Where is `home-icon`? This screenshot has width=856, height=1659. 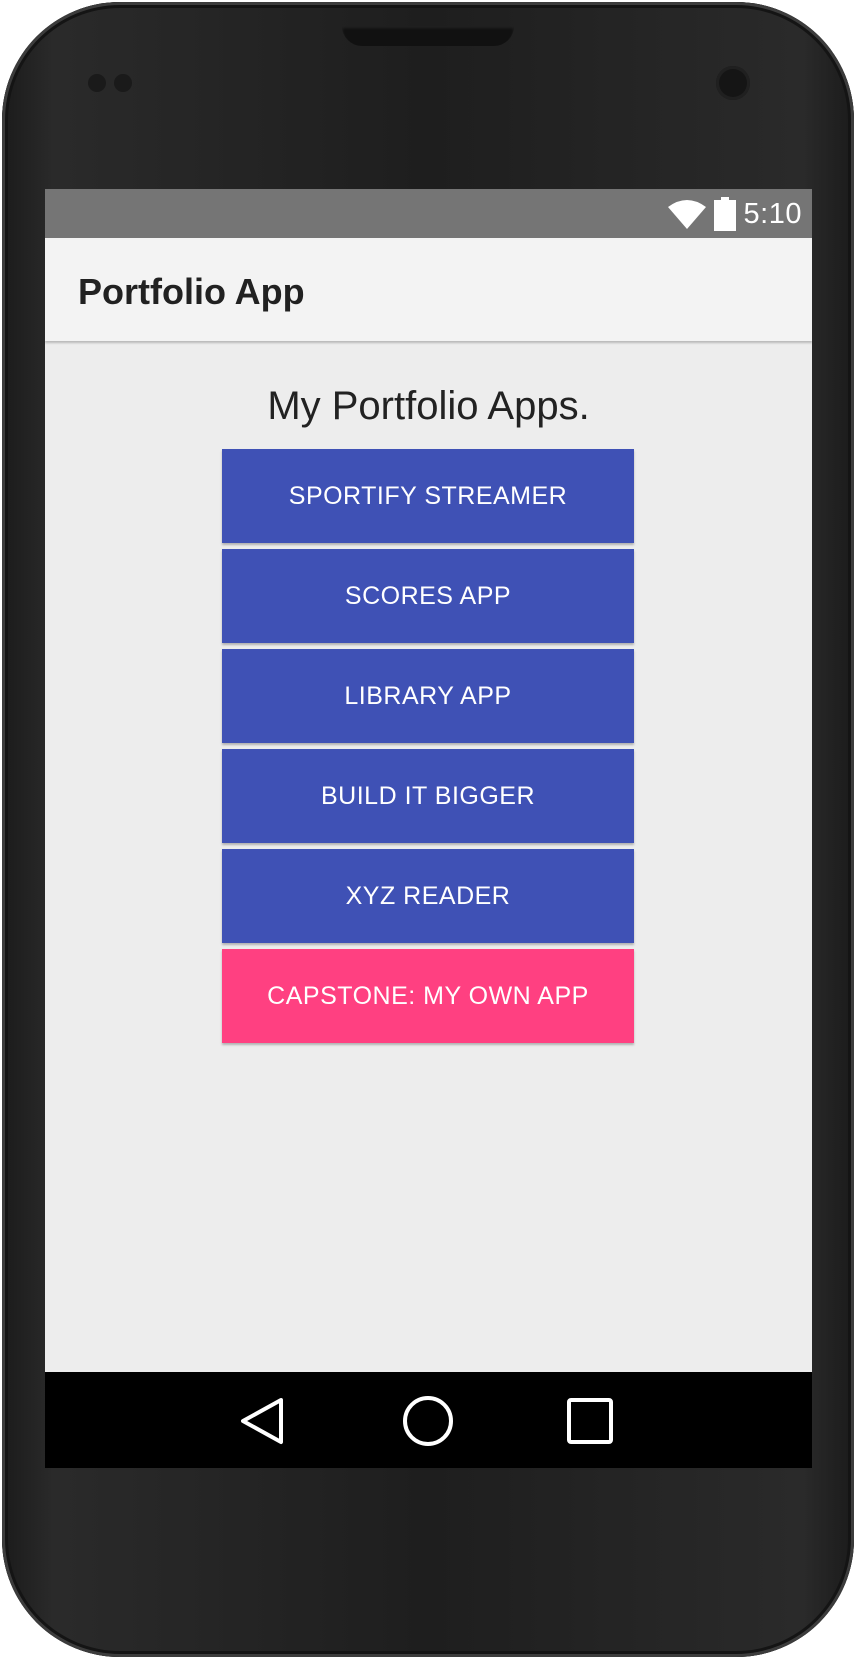 home-icon is located at coordinates (428, 1421).